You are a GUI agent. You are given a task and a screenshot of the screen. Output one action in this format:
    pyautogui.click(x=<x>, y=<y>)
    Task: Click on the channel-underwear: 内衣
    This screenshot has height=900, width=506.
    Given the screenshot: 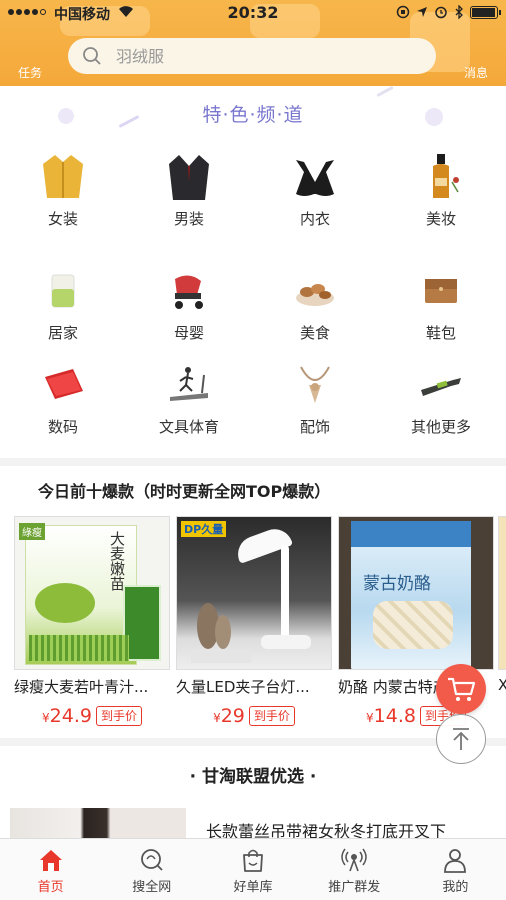 What is the action you would take?
    pyautogui.click(x=315, y=190)
    